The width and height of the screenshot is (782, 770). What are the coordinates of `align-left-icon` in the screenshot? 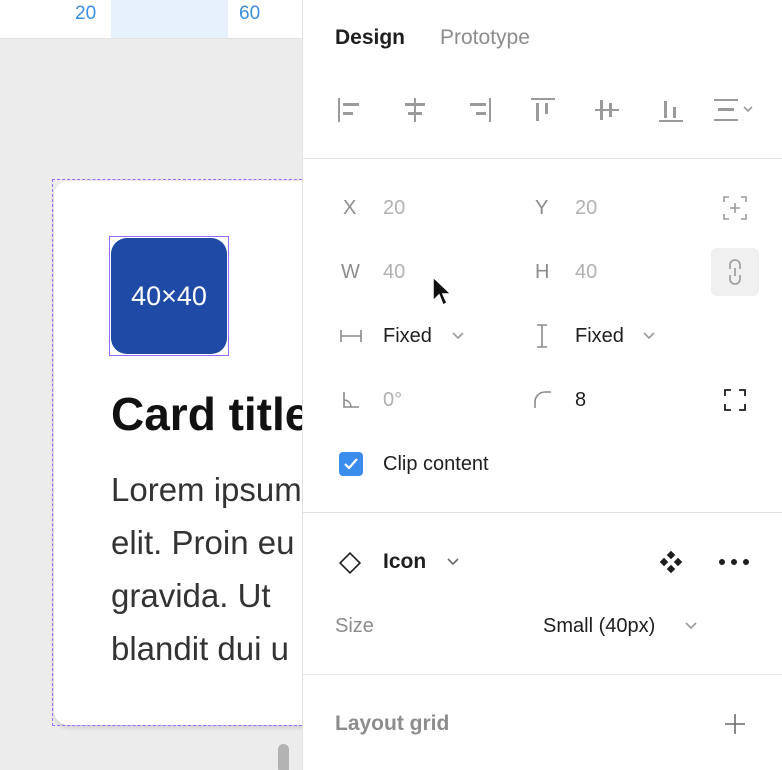 It's located at (350, 110).